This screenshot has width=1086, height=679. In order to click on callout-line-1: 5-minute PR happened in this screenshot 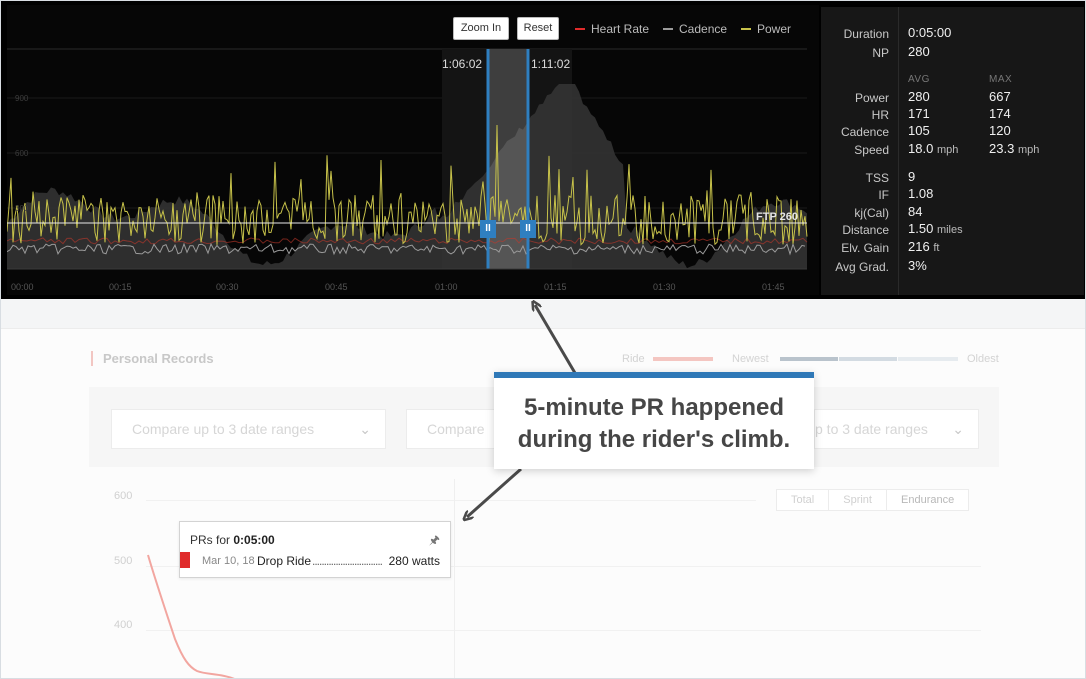, I will do `click(654, 407)`.